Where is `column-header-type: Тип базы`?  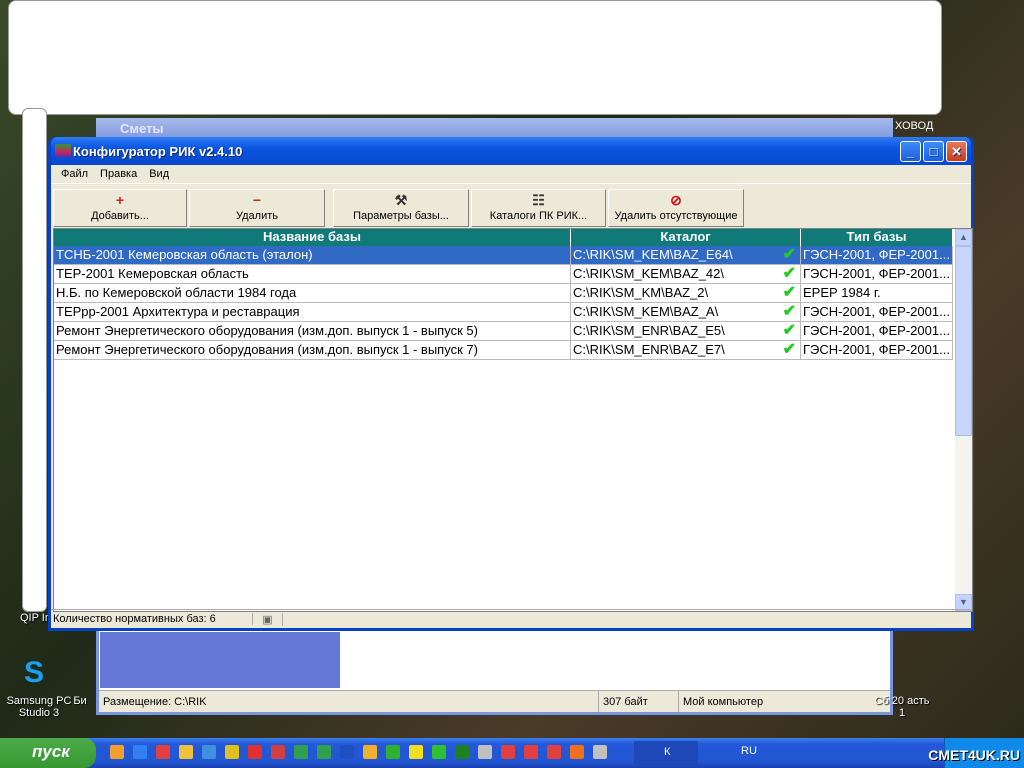
column-header-type: Тип базы is located at coordinates (877, 237).